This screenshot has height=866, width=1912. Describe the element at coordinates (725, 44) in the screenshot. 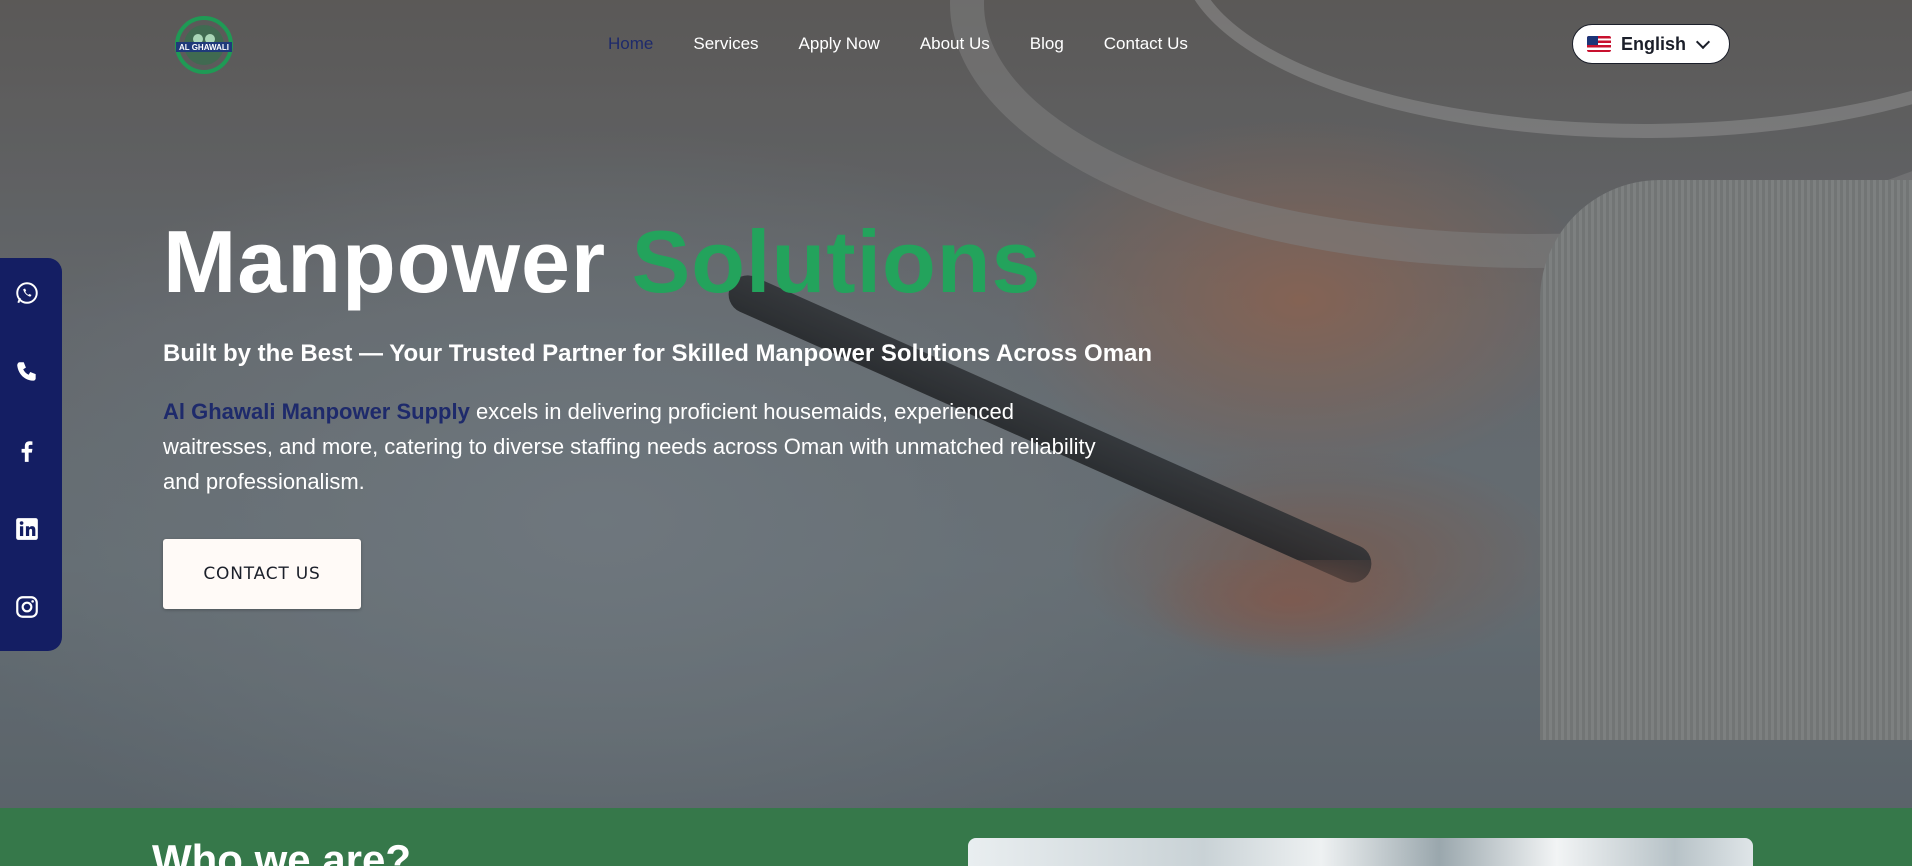

I see `nav-services: Services` at that location.